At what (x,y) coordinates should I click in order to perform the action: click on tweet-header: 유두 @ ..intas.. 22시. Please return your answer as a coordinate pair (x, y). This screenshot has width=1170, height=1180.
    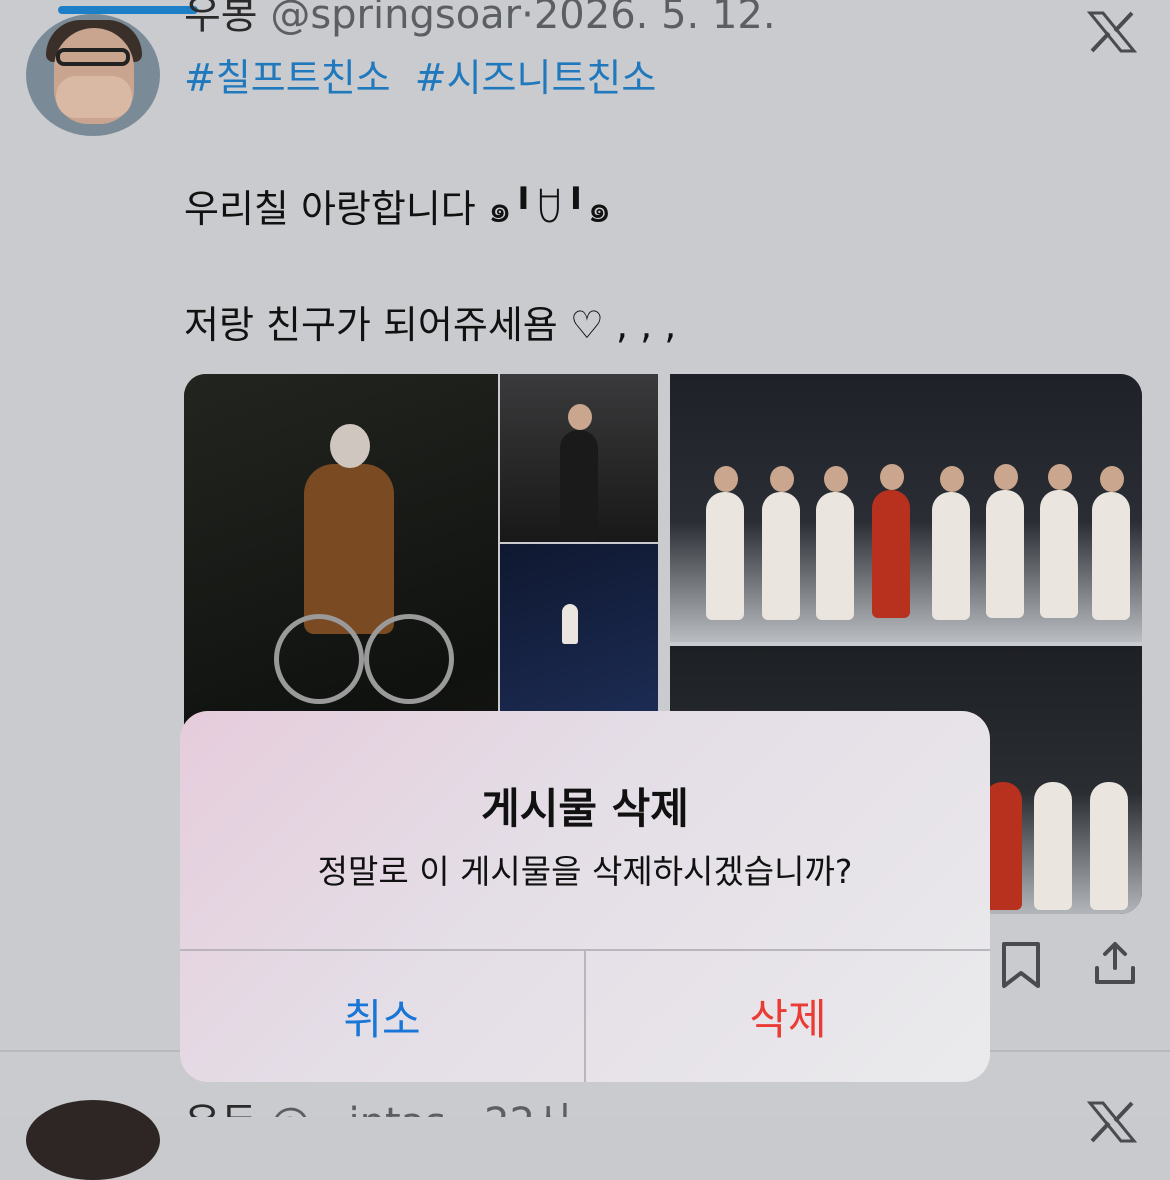
    Looking at the image, I should click on (378, 1103).